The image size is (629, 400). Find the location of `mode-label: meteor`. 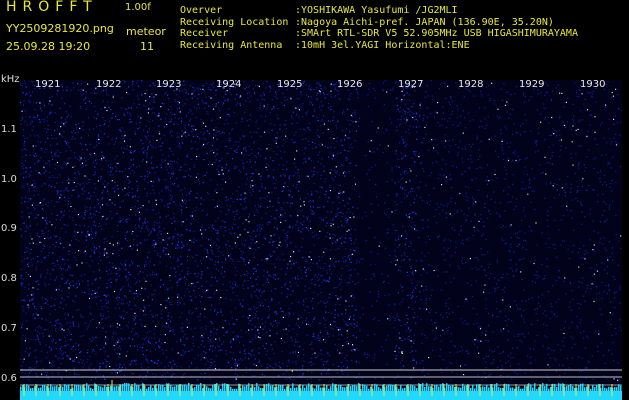

mode-label: meteor is located at coordinates (146, 31).